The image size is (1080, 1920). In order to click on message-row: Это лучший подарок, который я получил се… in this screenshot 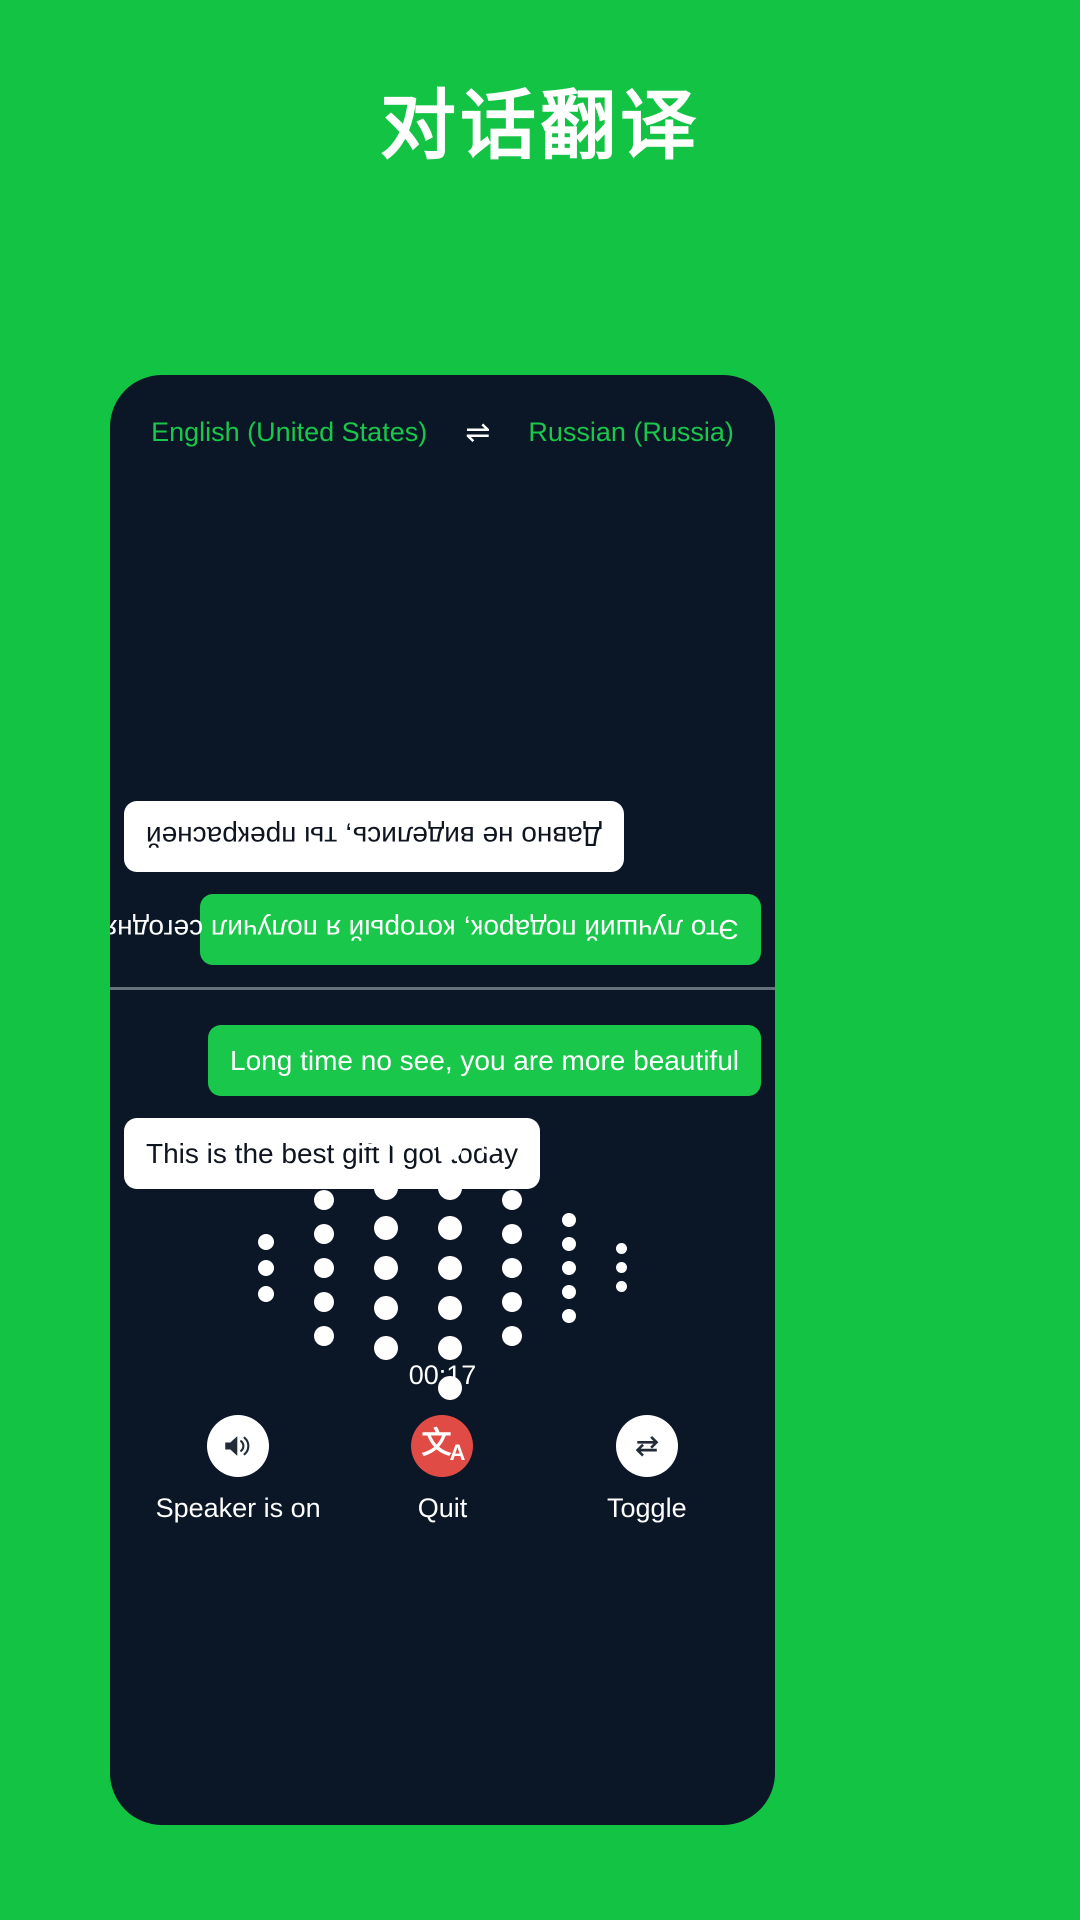, I will do `click(435, 929)`.